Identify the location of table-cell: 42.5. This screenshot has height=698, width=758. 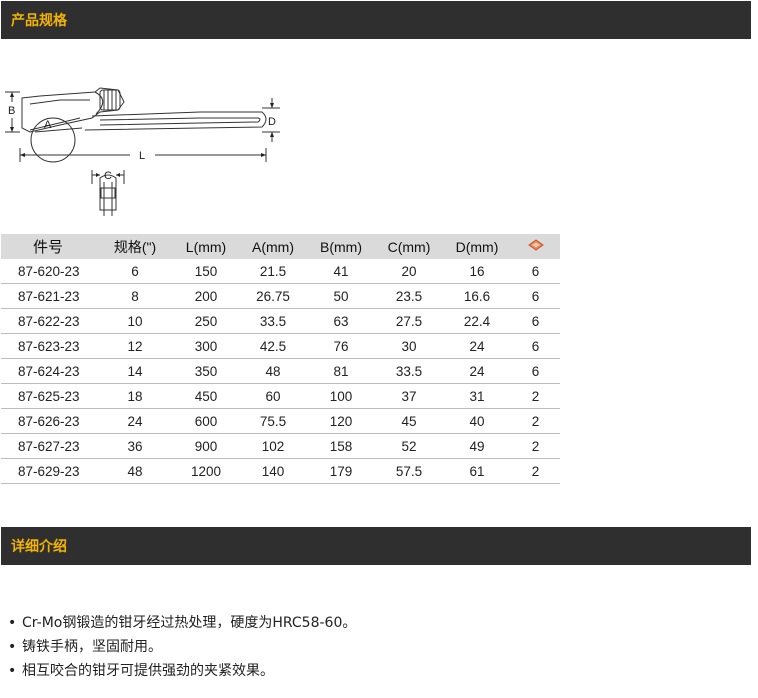
(273, 346).